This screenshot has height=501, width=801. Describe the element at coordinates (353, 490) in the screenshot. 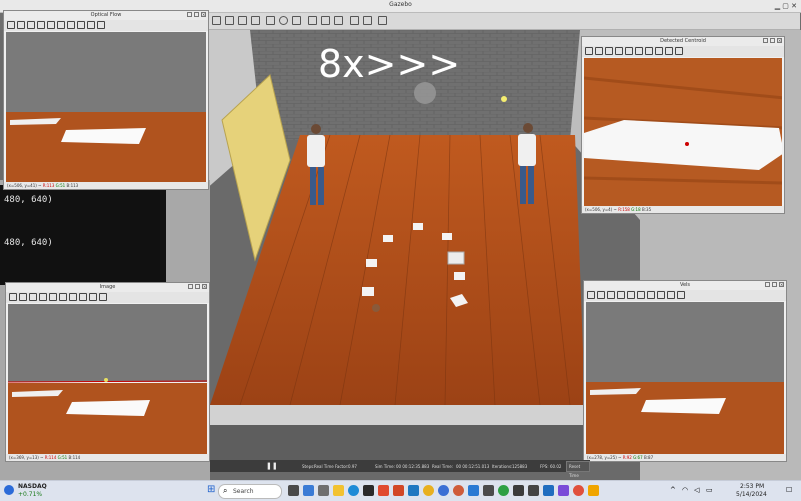

I see `edge-icon` at that location.